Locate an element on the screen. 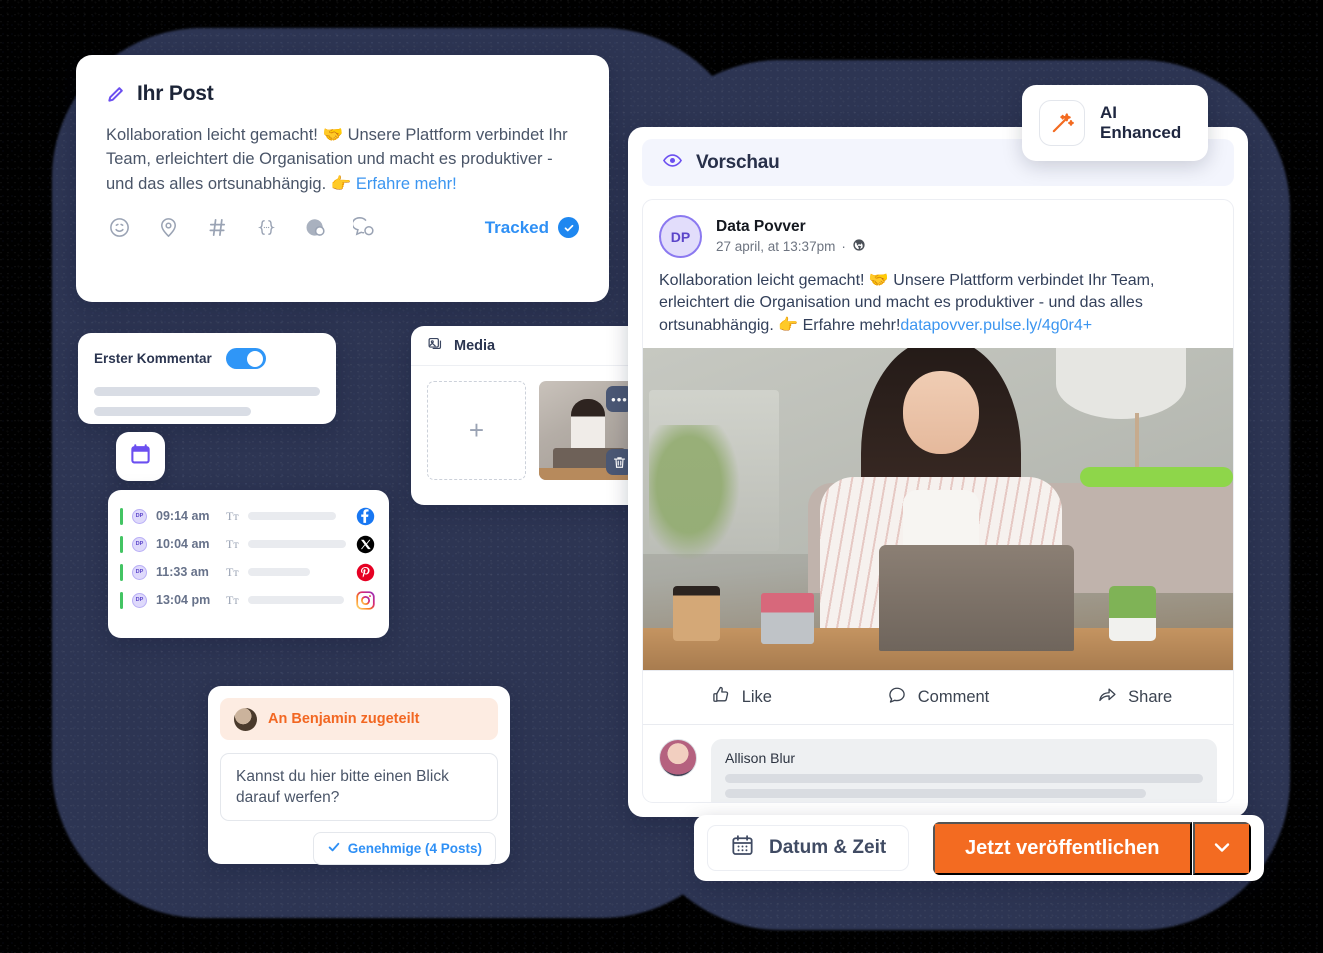 This screenshot has height=953, width=1323. first-comment-toggle is located at coordinates (245, 358).